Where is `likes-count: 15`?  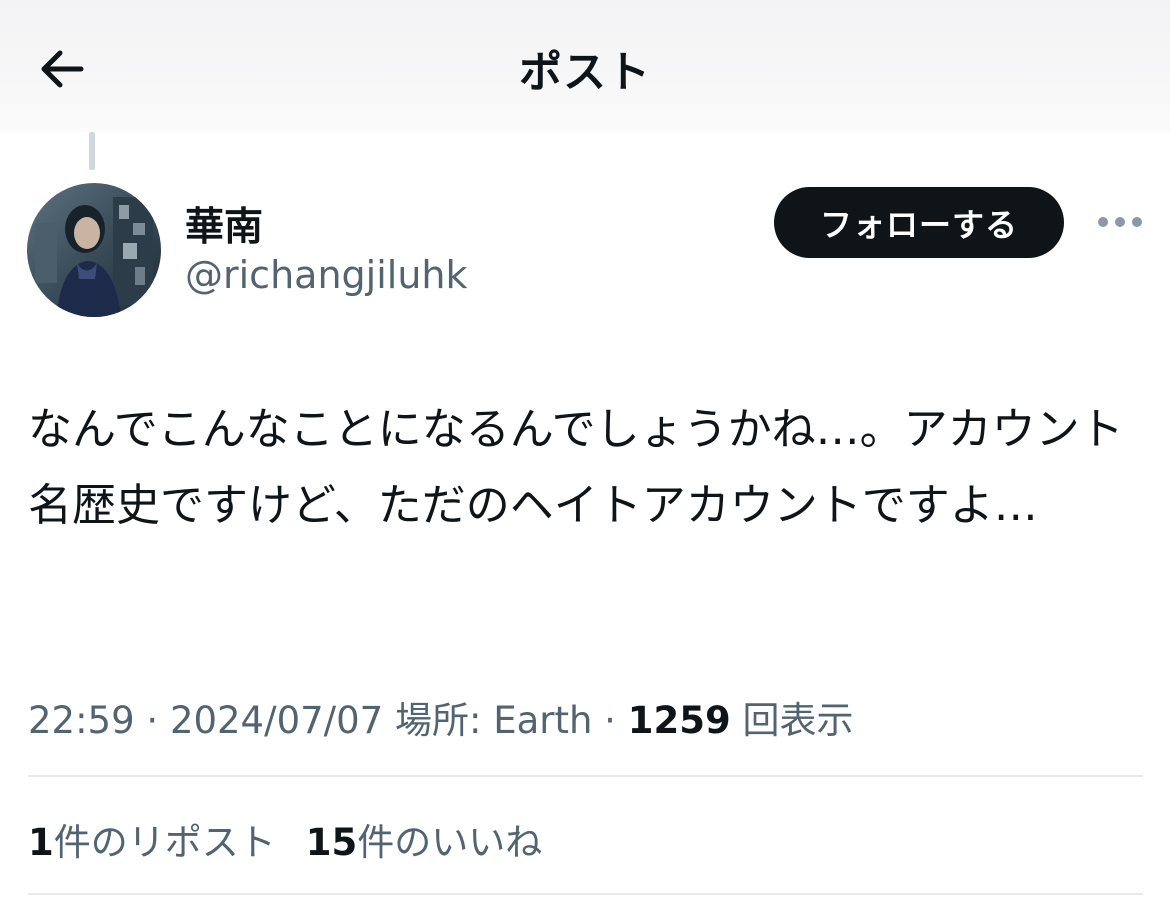
likes-count: 15 is located at coordinates (331, 842).